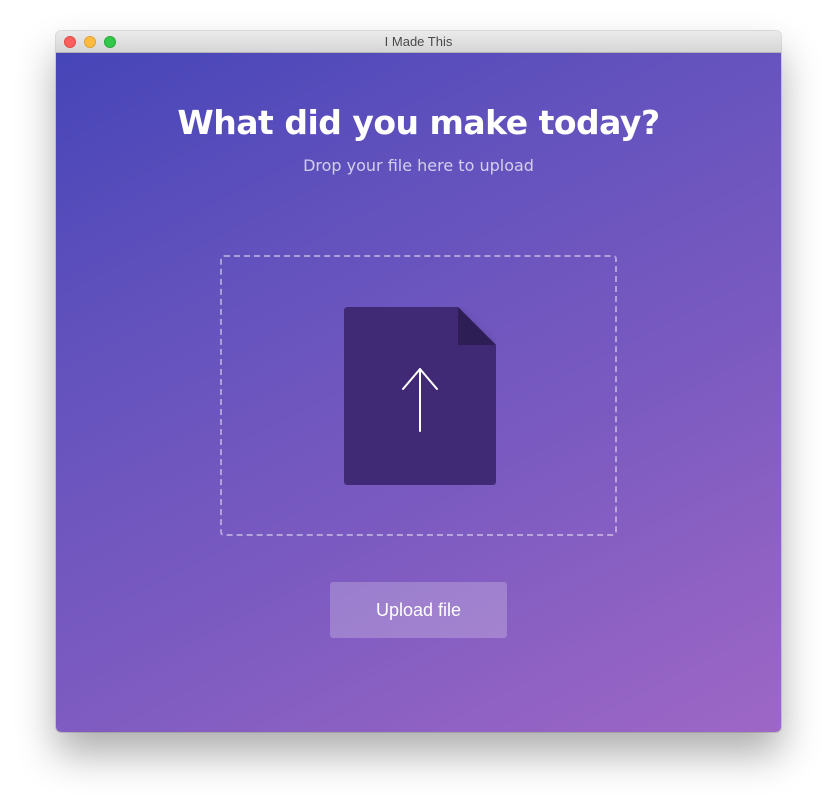 This screenshot has height=812, width=837. What do you see at coordinates (418, 610) in the screenshot?
I see `upload-file-button: Upload file` at bounding box center [418, 610].